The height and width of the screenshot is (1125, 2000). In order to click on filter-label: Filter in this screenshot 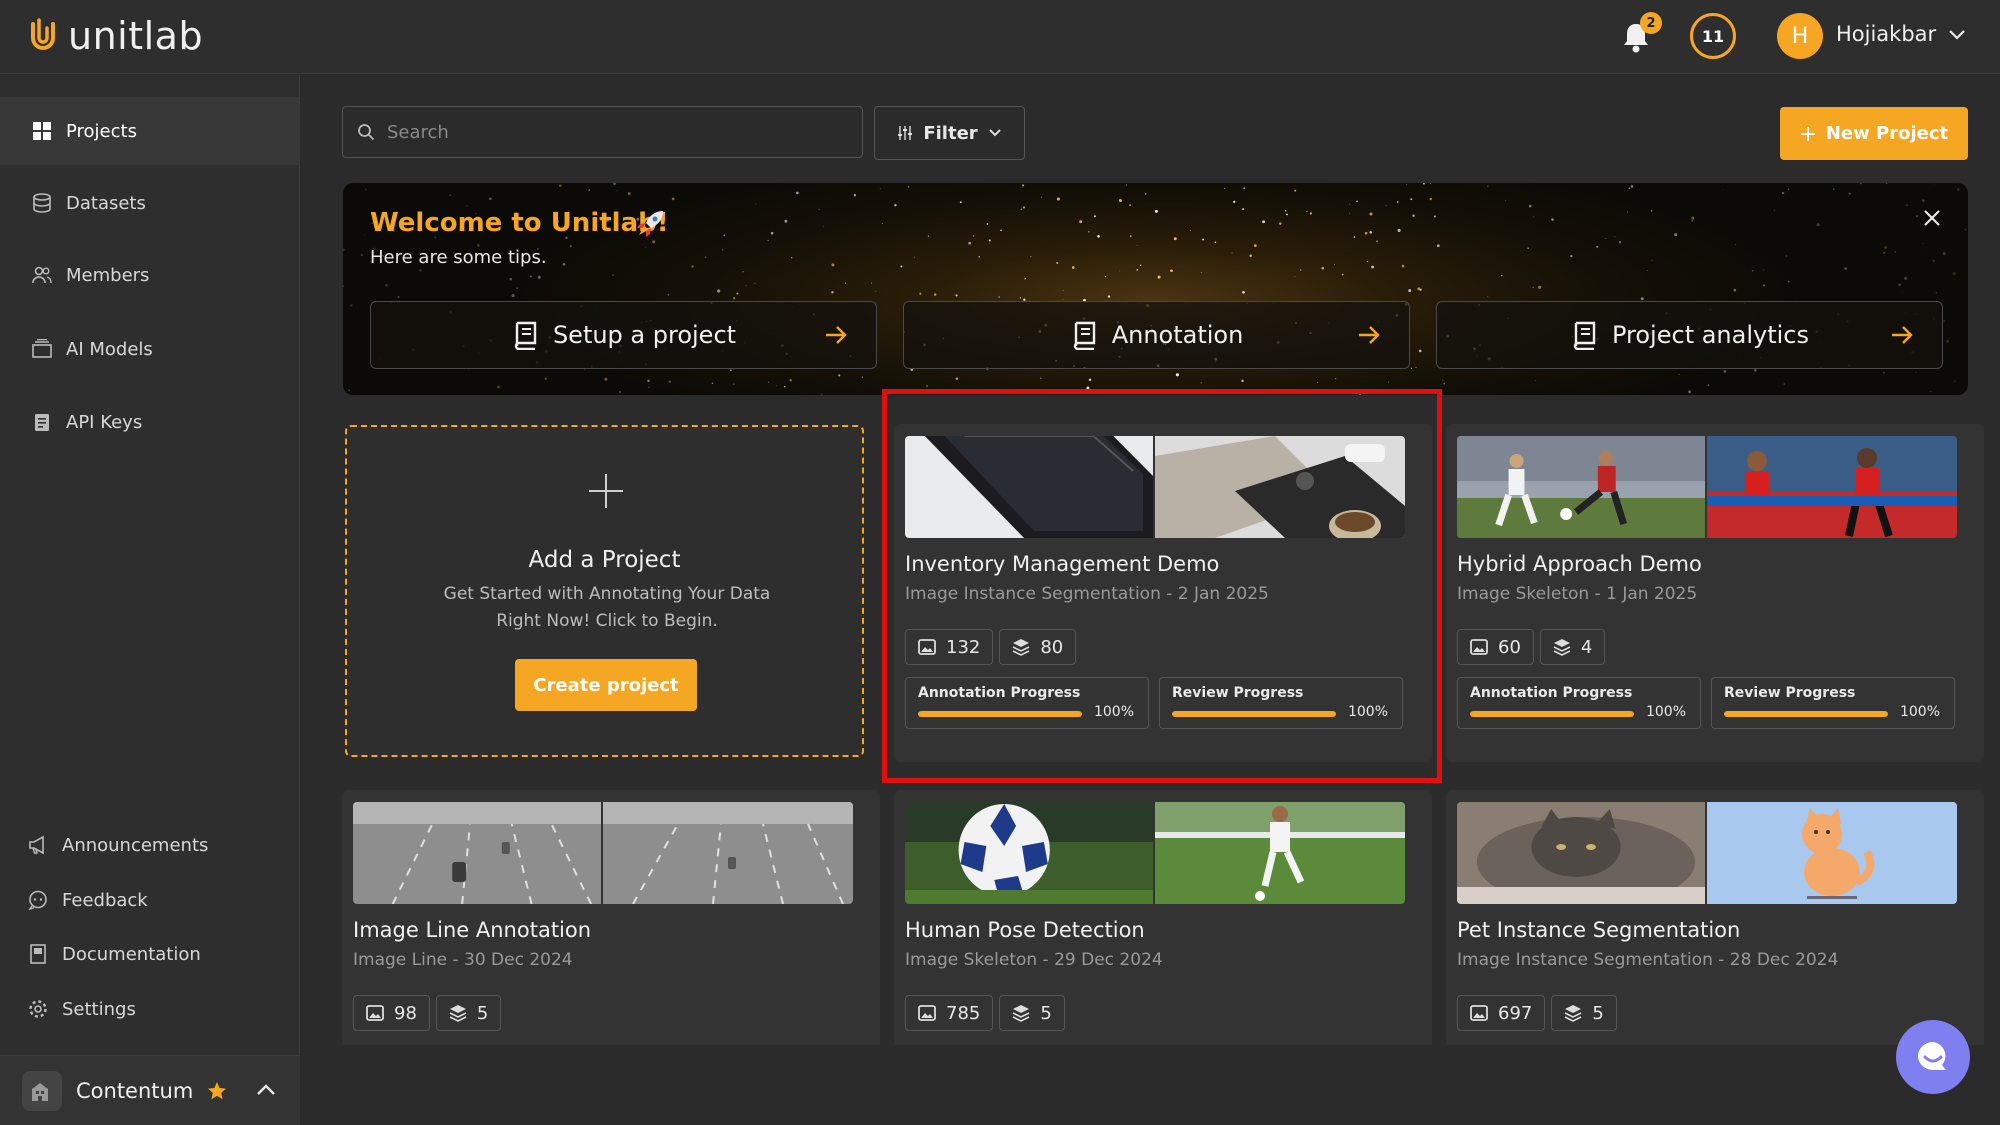, I will do `click(950, 133)`.